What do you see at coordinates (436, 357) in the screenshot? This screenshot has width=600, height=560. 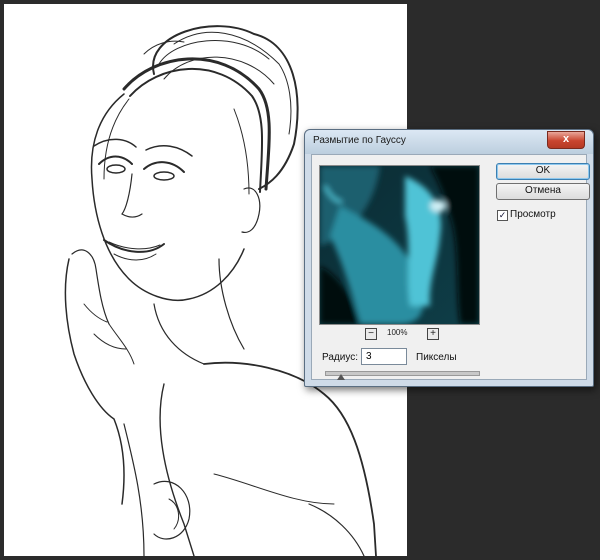 I see `units-label: Пикселы` at bounding box center [436, 357].